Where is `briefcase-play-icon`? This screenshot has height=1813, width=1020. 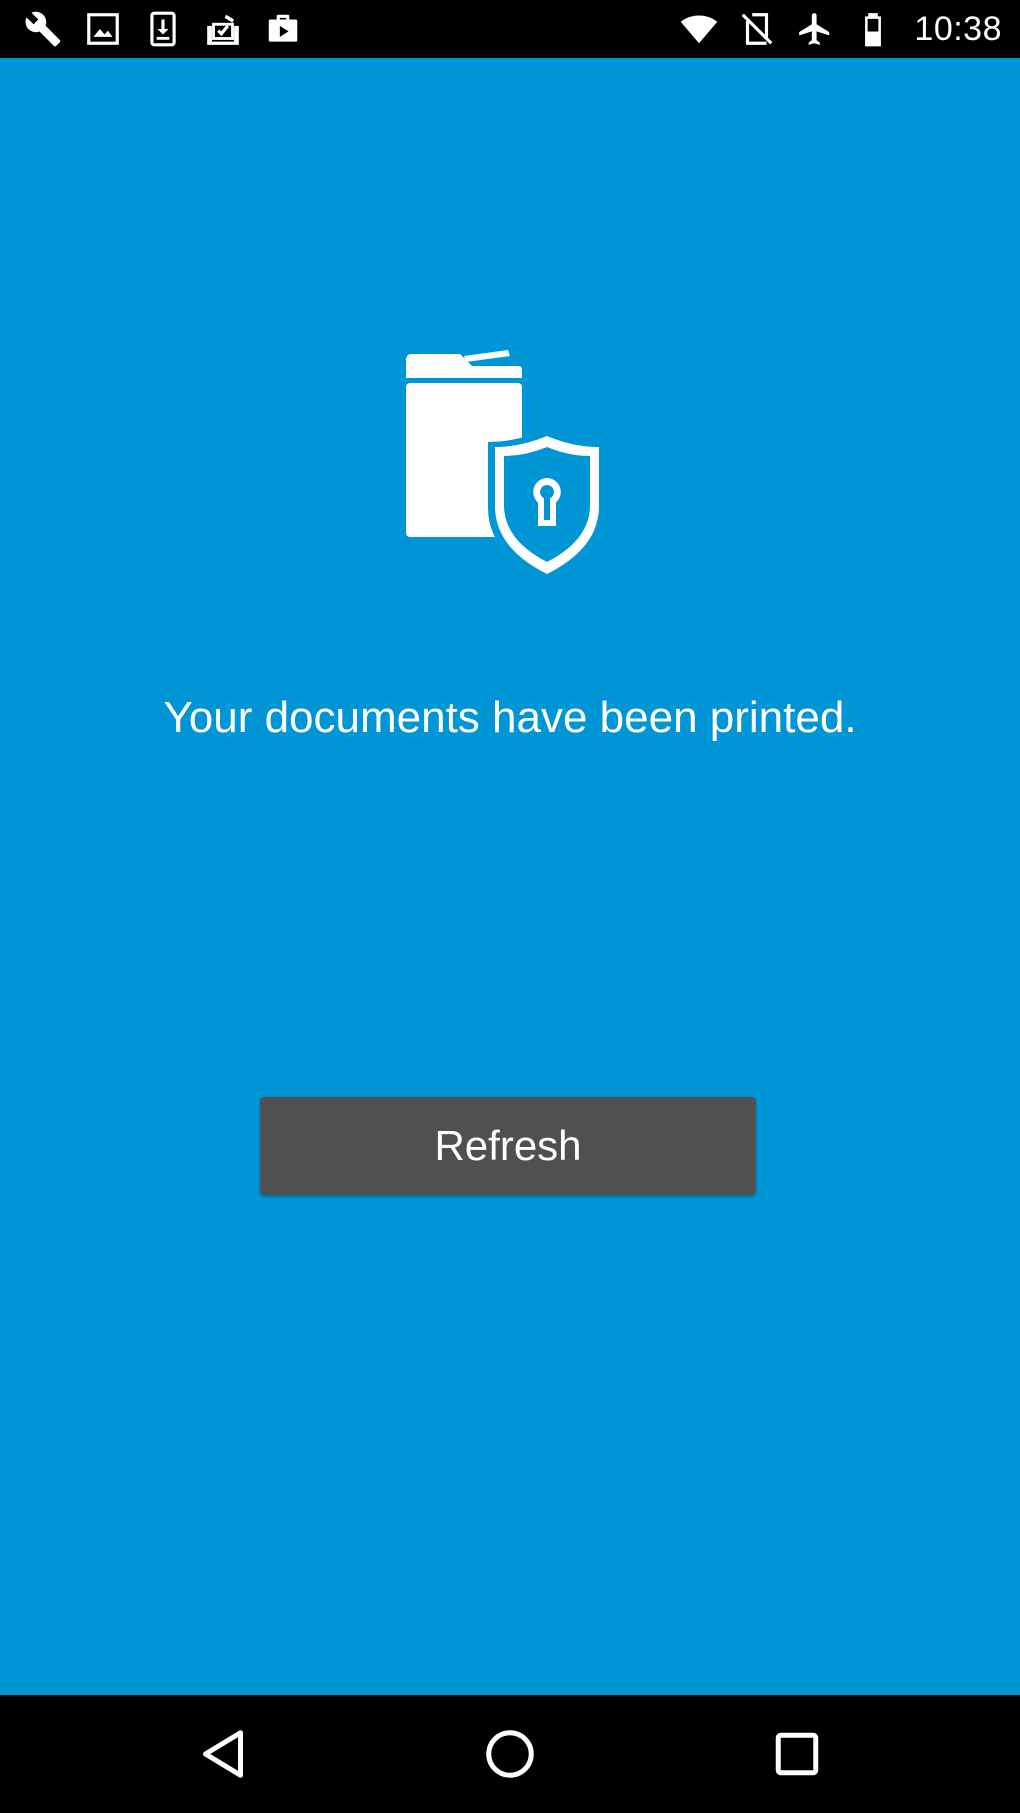 briefcase-play-icon is located at coordinates (283, 29).